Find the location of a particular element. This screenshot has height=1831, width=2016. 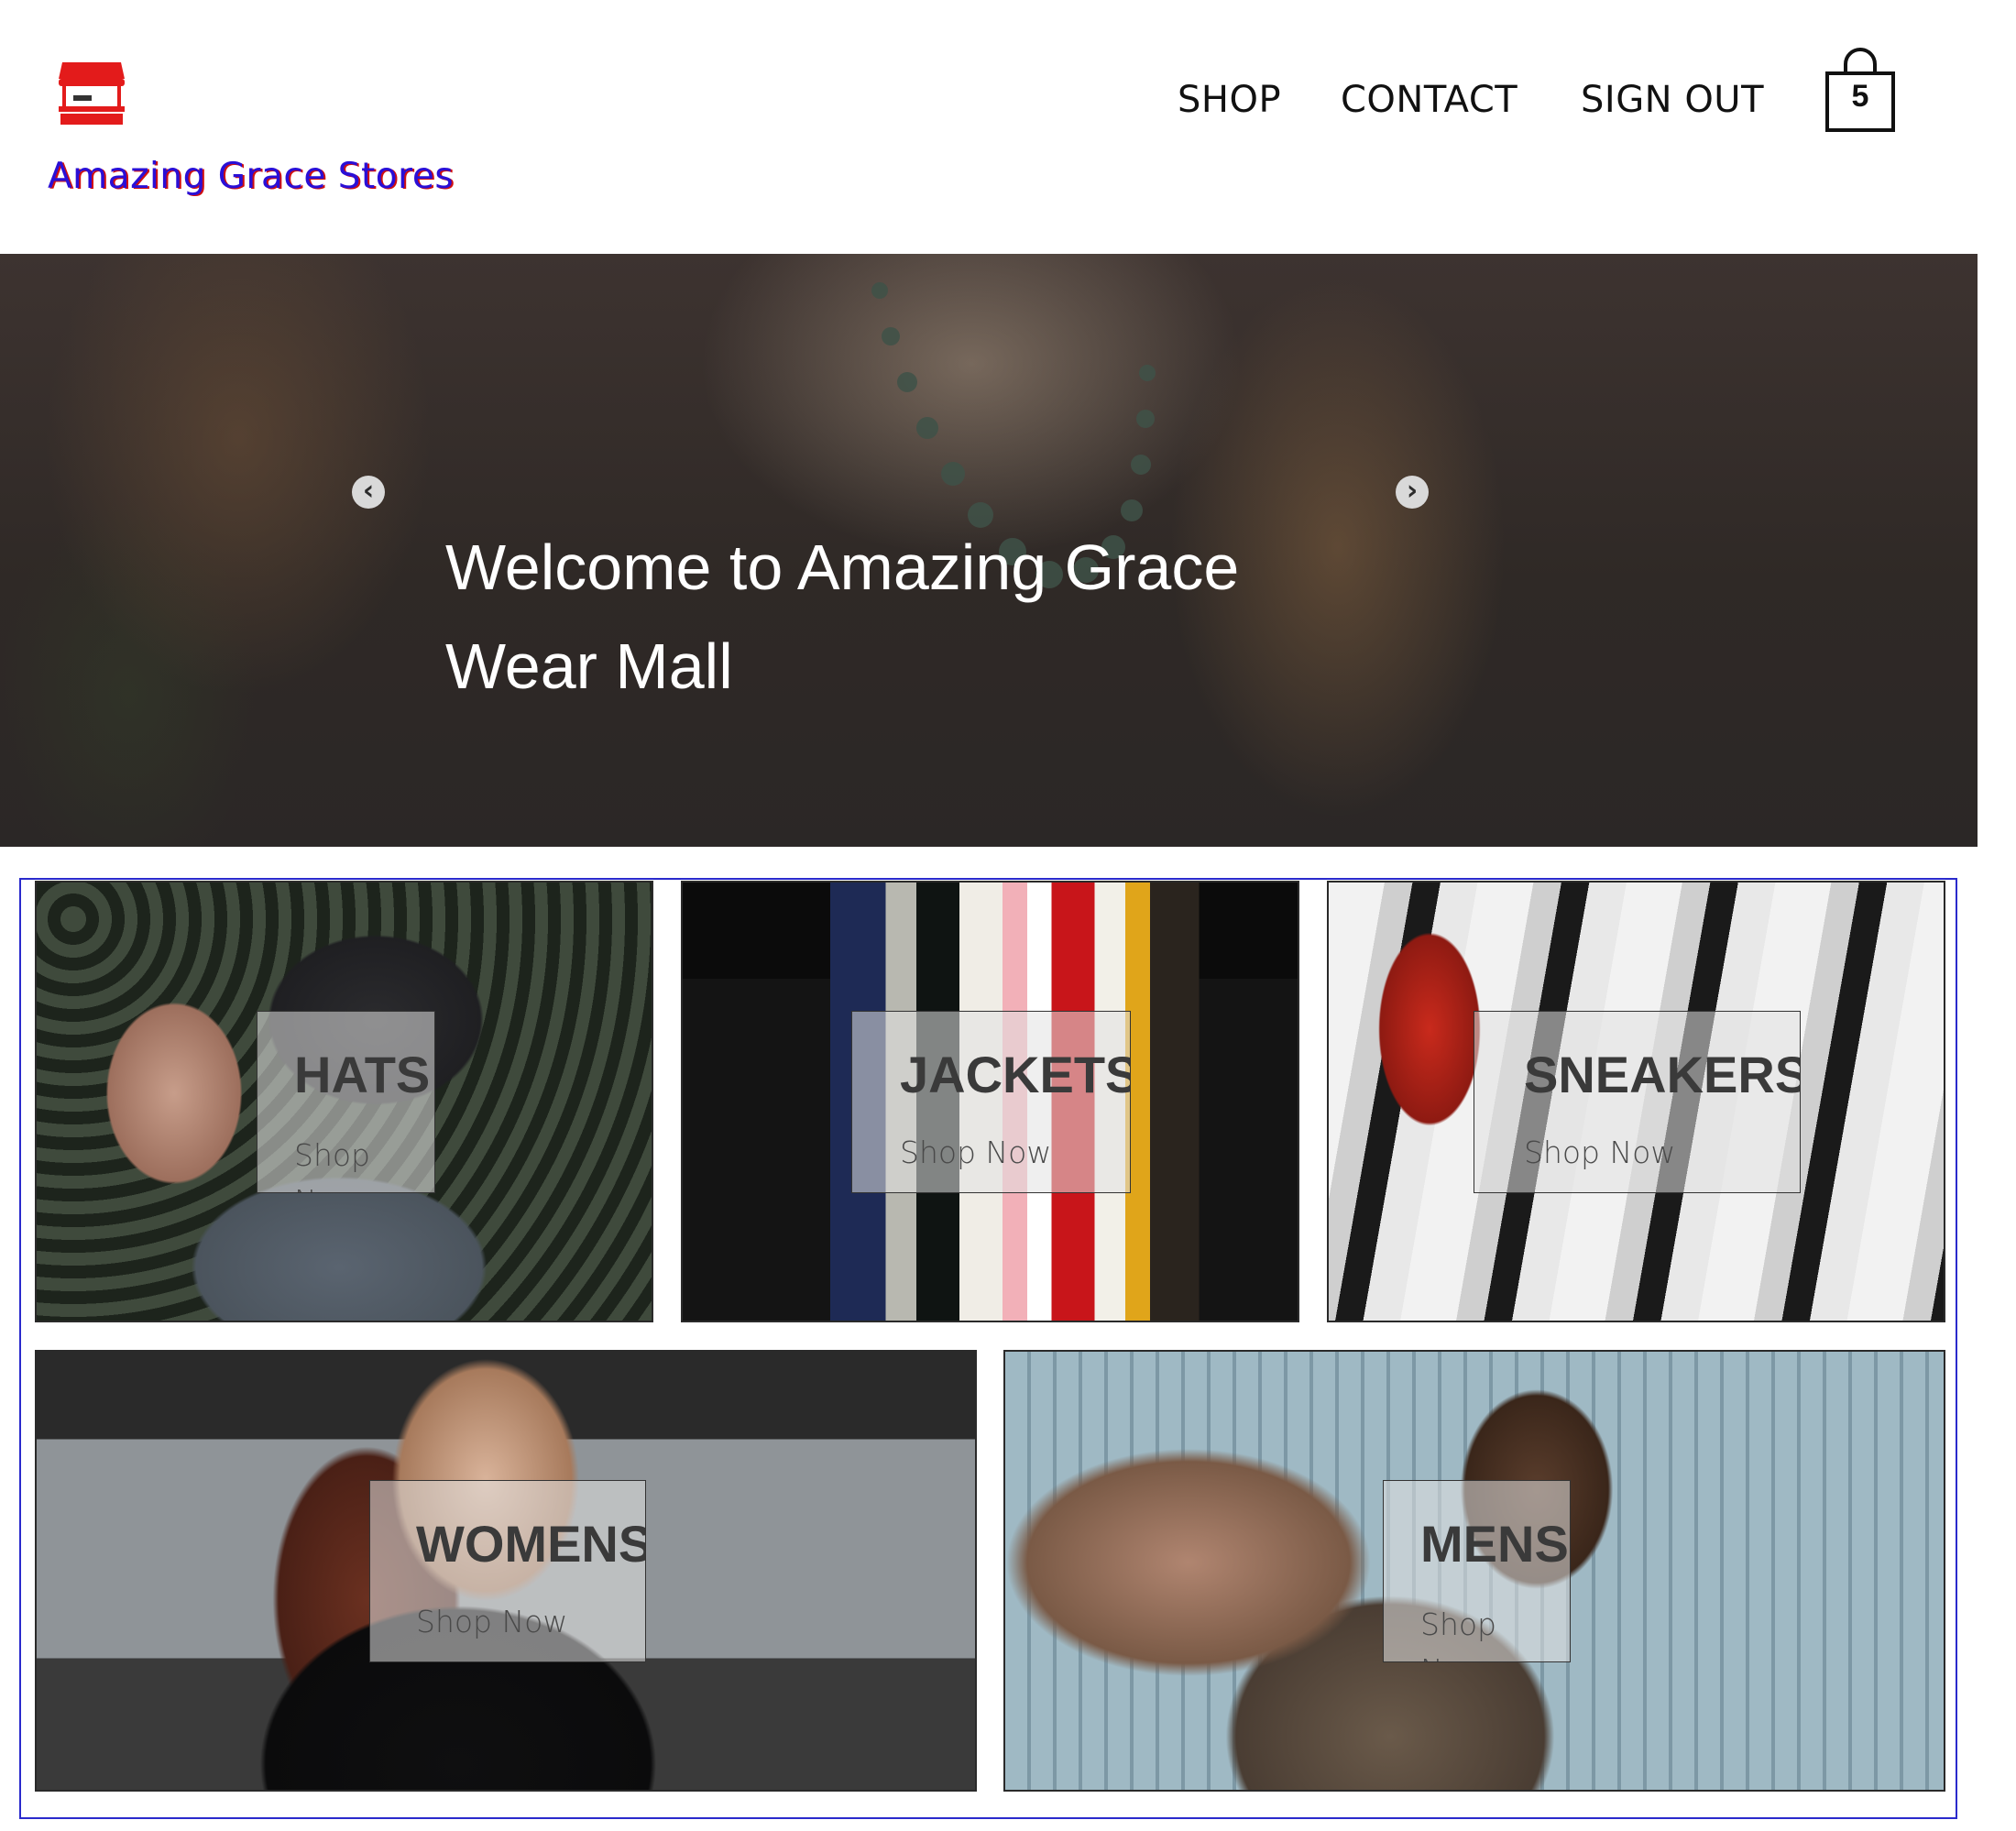

category-tile-mens: MENS Shop Now is located at coordinates (1474, 1571).